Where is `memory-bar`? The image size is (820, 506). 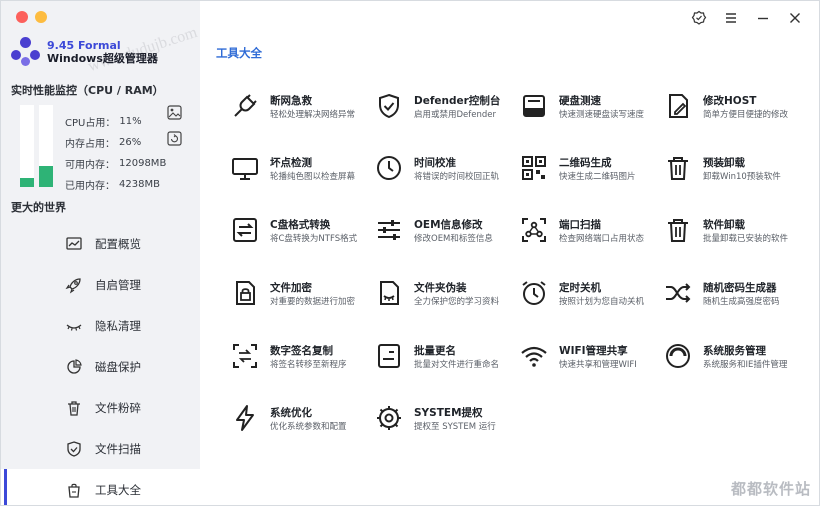
memory-bar is located at coordinates (46, 146).